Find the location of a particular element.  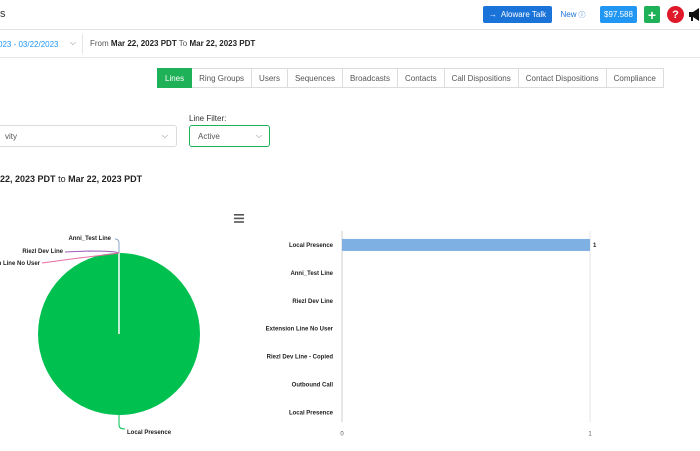

bar-data-label: 1 is located at coordinates (595, 246).